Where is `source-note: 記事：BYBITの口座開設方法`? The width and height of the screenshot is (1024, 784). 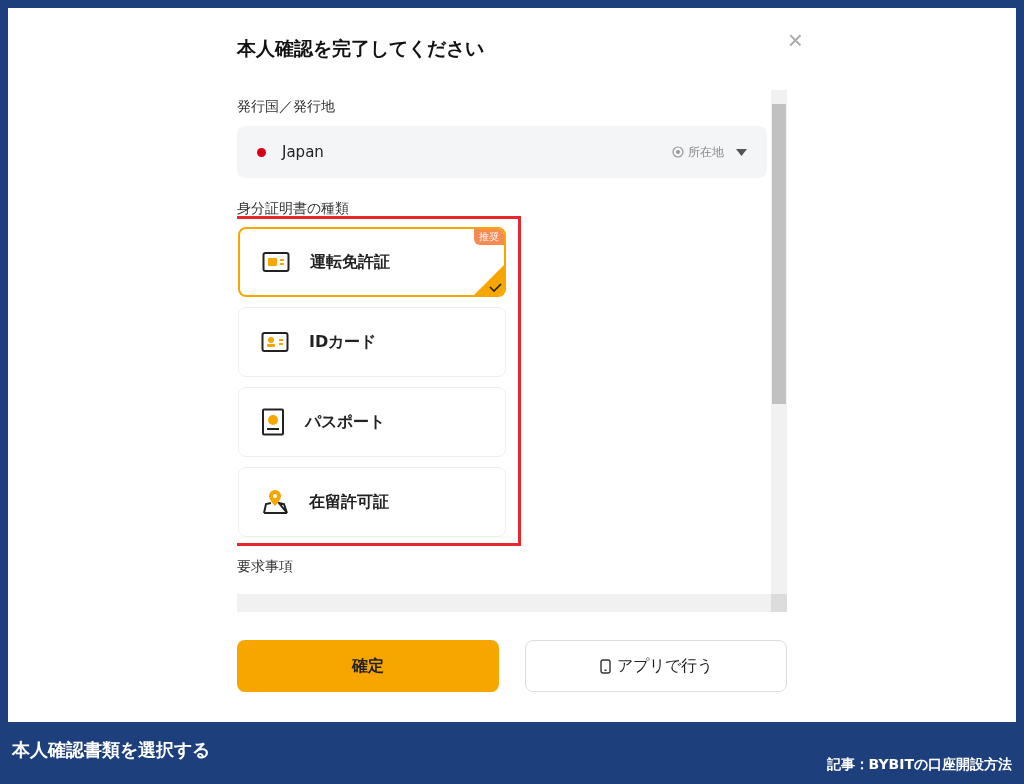
source-note: 記事：BYBITの口座開設方法 is located at coordinates (919, 765).